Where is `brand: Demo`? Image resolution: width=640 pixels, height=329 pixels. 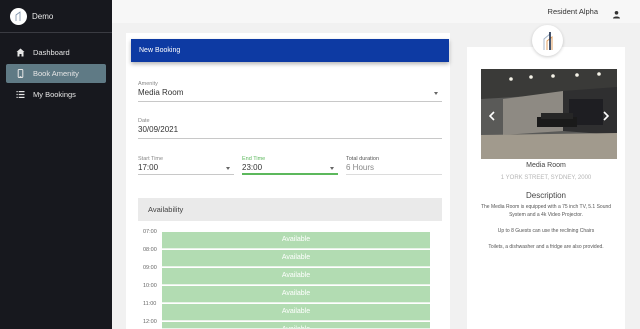
brand: Demo is located at coordinates (56, 16).